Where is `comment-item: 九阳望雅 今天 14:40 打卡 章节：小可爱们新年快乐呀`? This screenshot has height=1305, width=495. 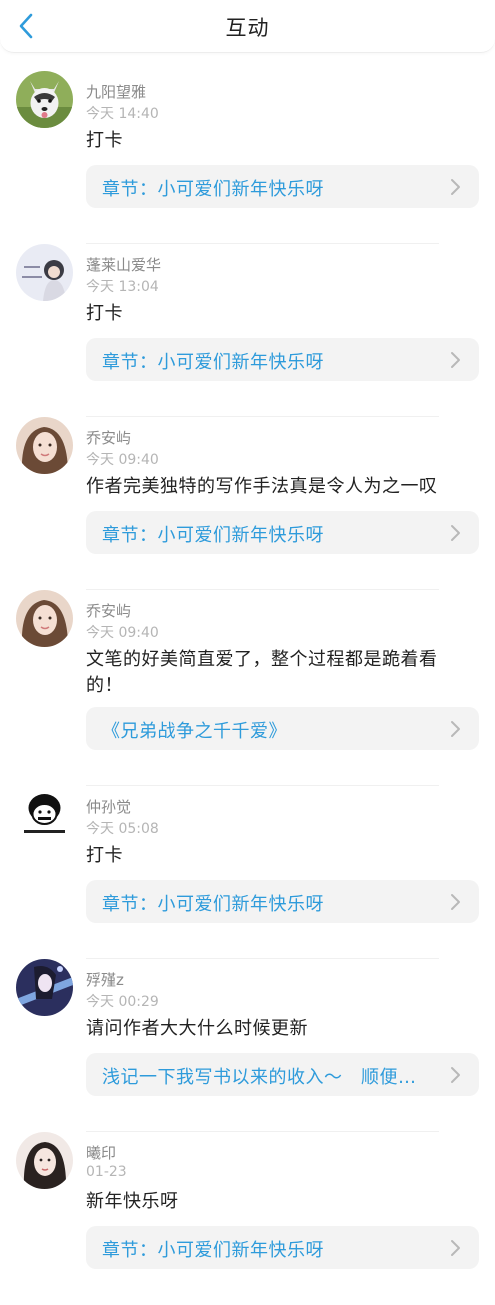
comment-item: 九阳望雅 今天 14:40 打卡 章节：小可爱们新年快乐呀 is located at coordinates (247, 157).